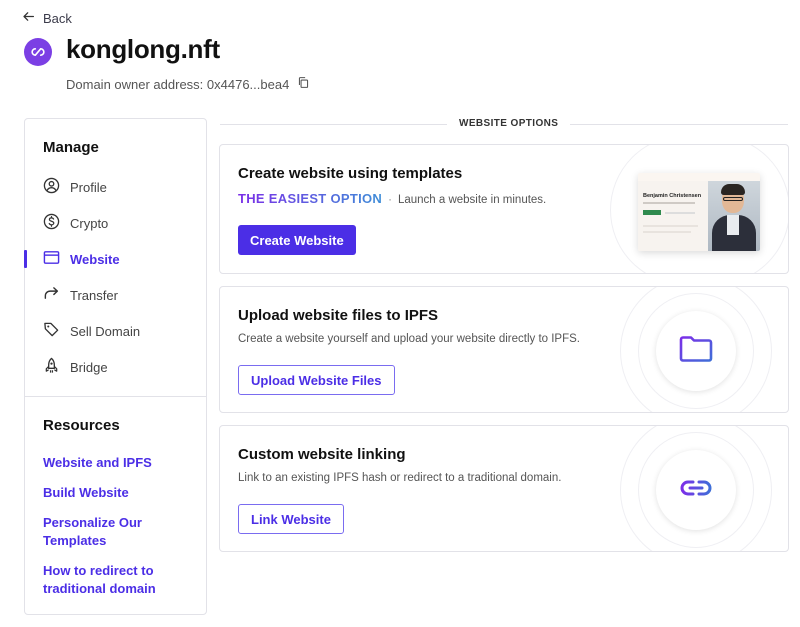 The width and height of the screenshot is (800, 627). What do you see at coordinates (310, 198) in the screenshot?
I see `easiest-option-tag: THE EASIEST OPTION` at bounding box center [310, 198].